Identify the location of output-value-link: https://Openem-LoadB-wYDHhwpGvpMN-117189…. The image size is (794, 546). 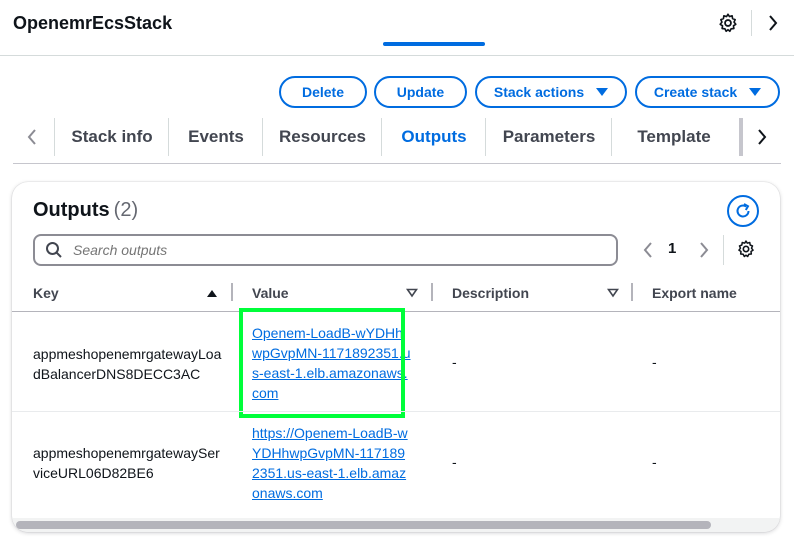
(332, 463).